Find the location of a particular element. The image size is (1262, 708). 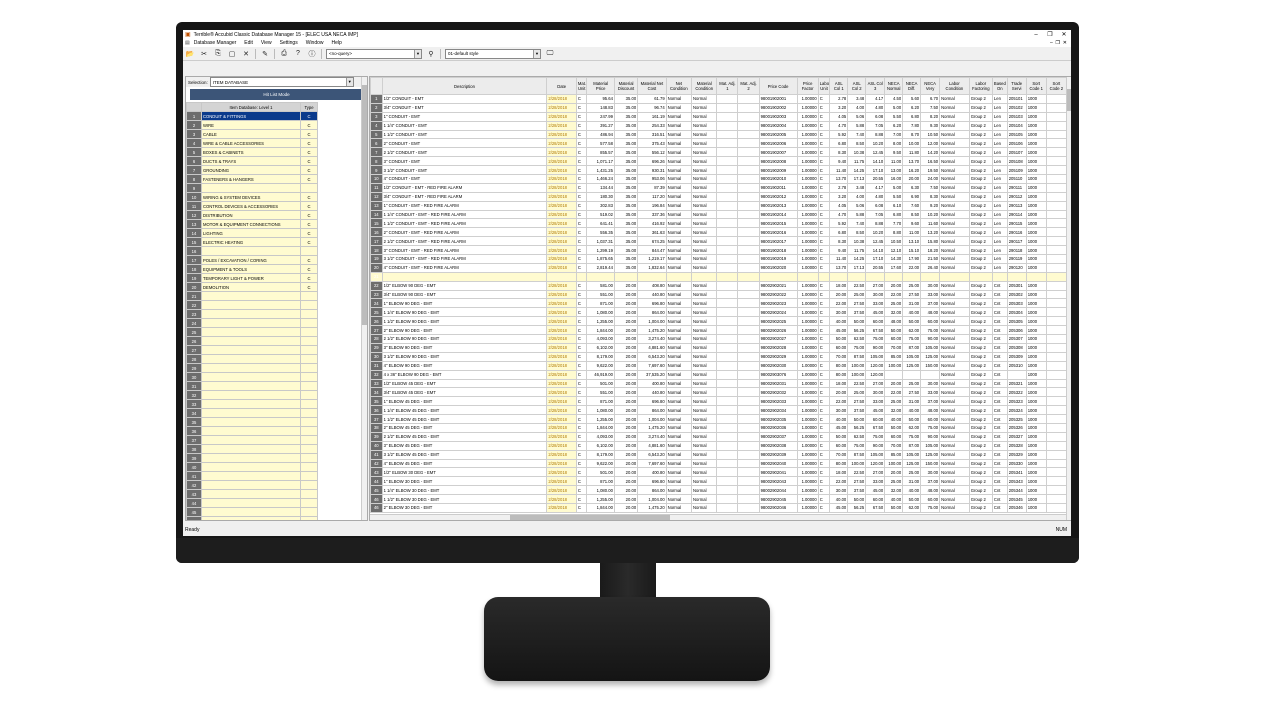

grid-cell: 3 1/2" ELBOW 45 DEG - EMT is located at coordinates (464, 454).